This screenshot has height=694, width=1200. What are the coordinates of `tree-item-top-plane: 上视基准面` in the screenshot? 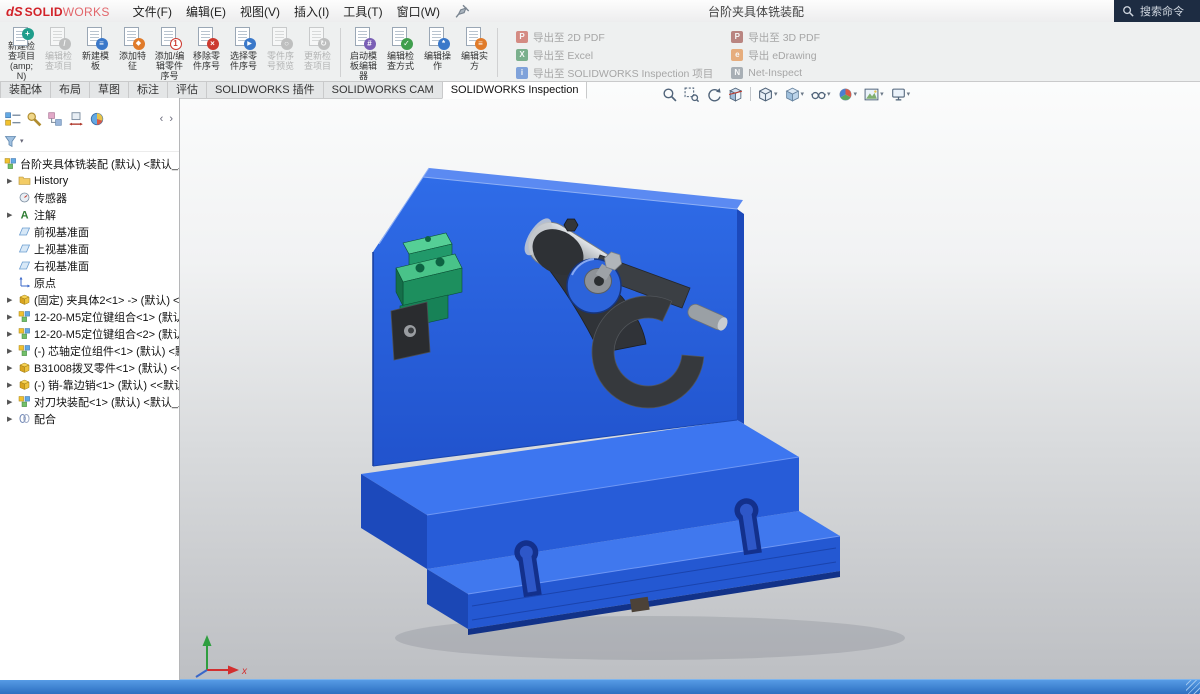 It's located at (89, 248).